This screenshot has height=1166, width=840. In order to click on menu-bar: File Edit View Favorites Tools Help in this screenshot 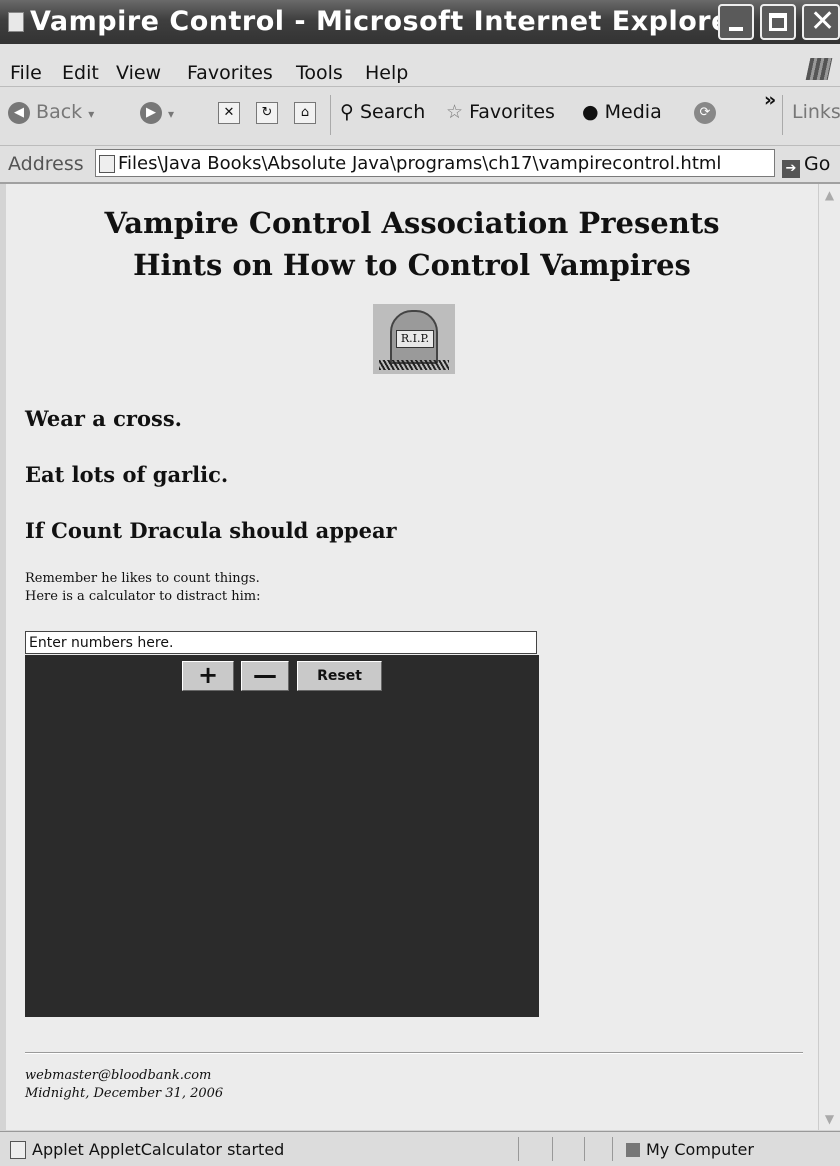, I will do `click(420, 65)`.